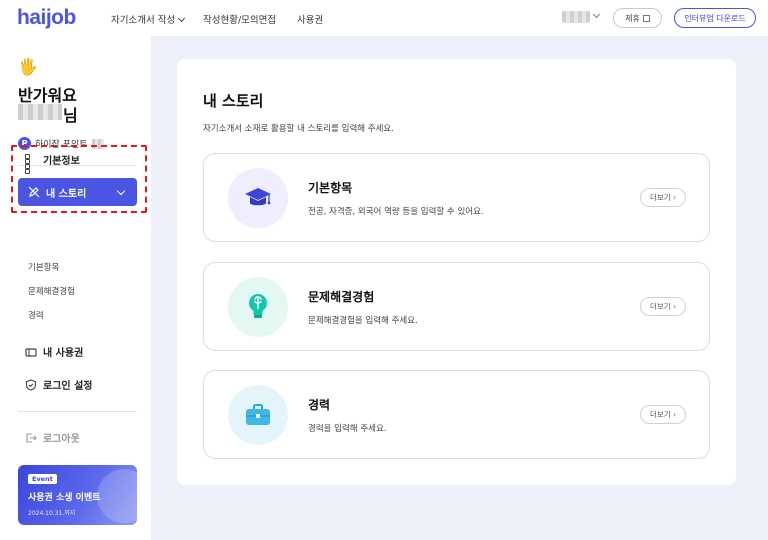 Image resolution: width=768 pixels, height=540 pixels. Describe the element at coordinates (31, 163) in the screenshot. I see `grid-icon` at that location.